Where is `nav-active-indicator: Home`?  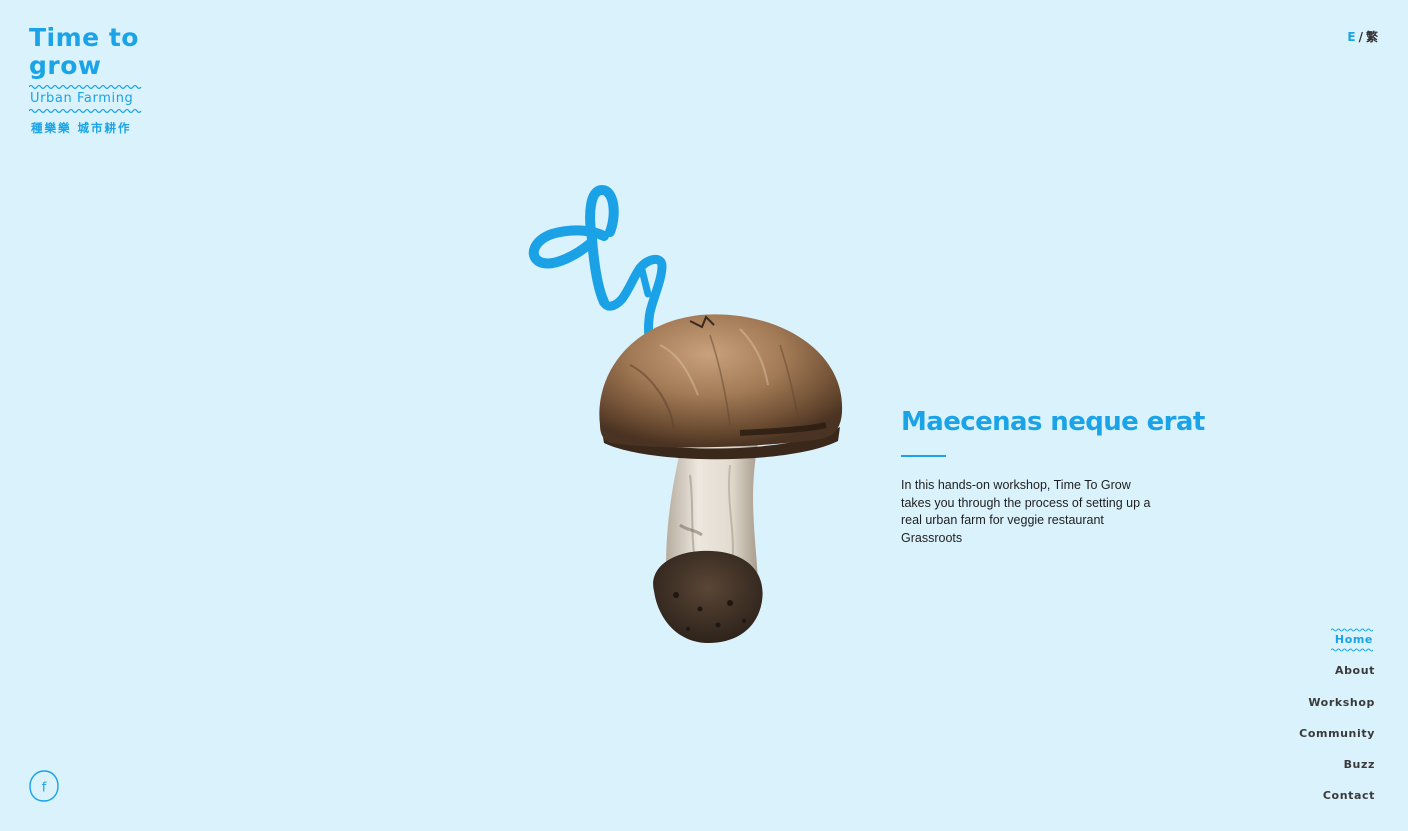 nav-active-indicator: Home is located at coordinates (1352, 640).